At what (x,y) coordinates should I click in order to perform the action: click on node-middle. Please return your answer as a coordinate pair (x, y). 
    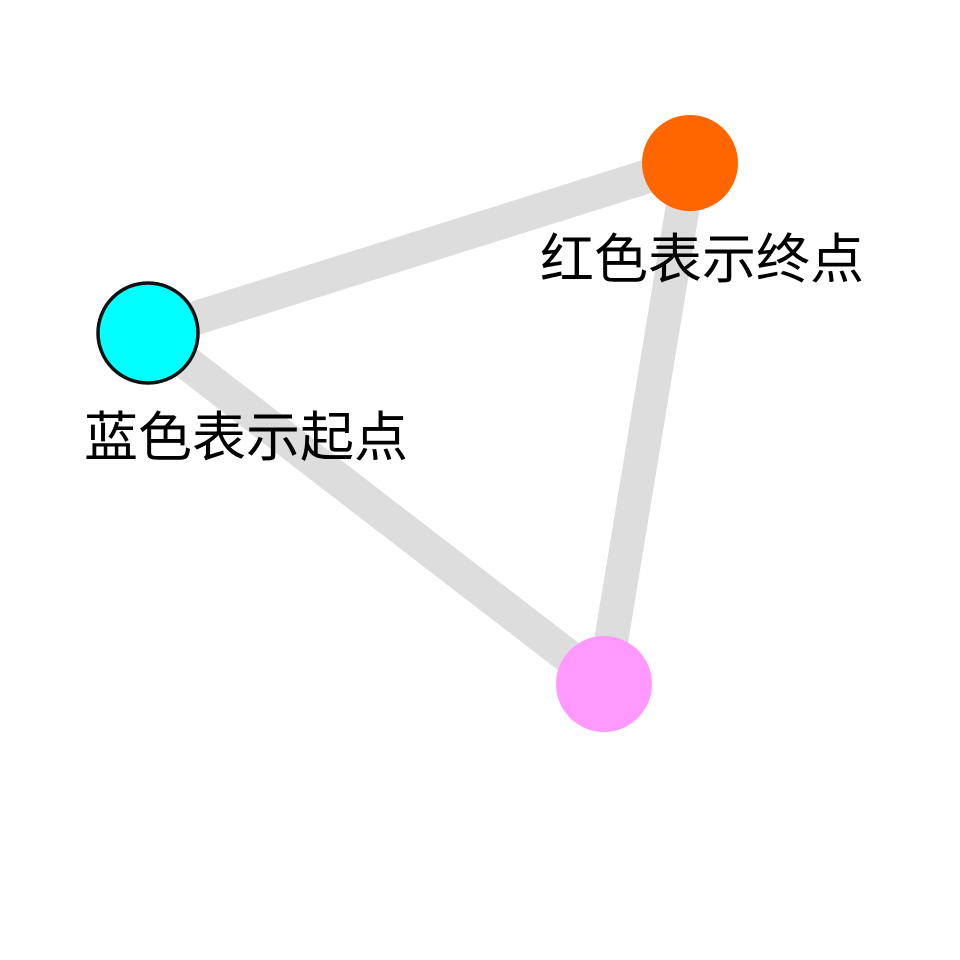
    Looking at the image, I should click on (604, 684).